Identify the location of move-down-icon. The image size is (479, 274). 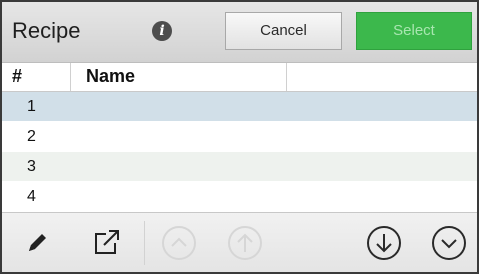
(384, 243).